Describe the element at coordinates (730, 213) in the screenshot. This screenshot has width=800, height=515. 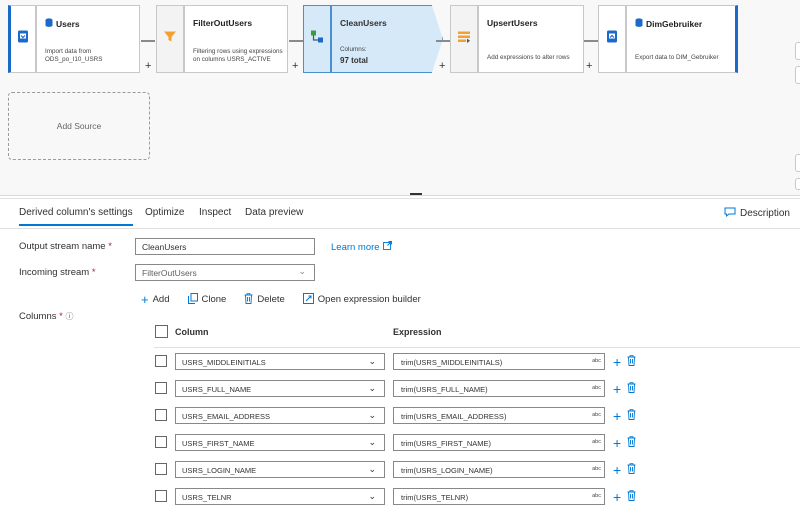
I see `comment-icon` at that location.